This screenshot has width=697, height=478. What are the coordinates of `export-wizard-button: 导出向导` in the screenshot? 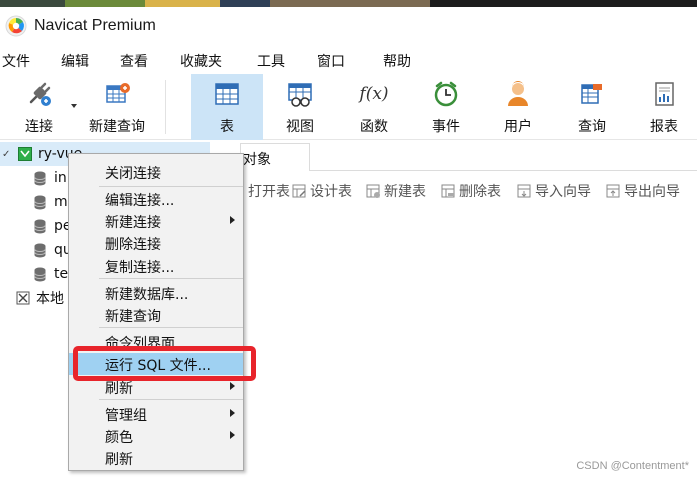 It's located at (643, 191).